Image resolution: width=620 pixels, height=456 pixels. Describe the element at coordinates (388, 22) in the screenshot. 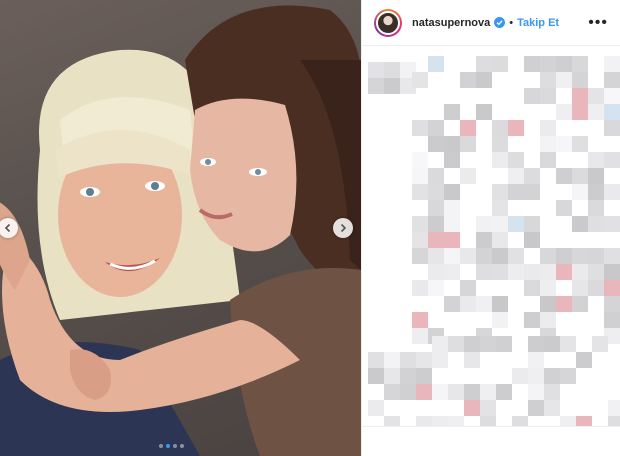

I see `avatar` at that location.